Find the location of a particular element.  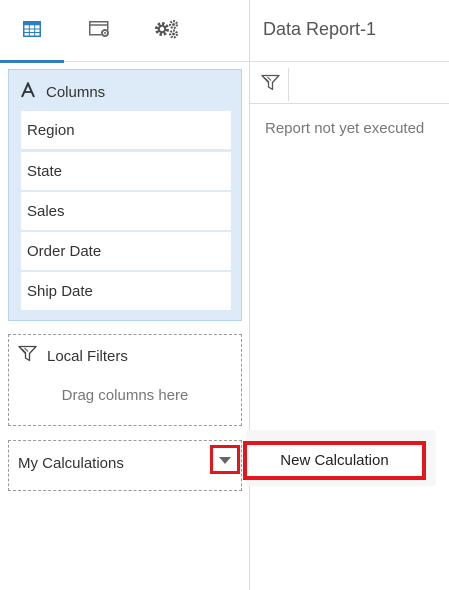

local-filters-dropzone: Local Filters Drag columns here is located at coordinates (125, 380).